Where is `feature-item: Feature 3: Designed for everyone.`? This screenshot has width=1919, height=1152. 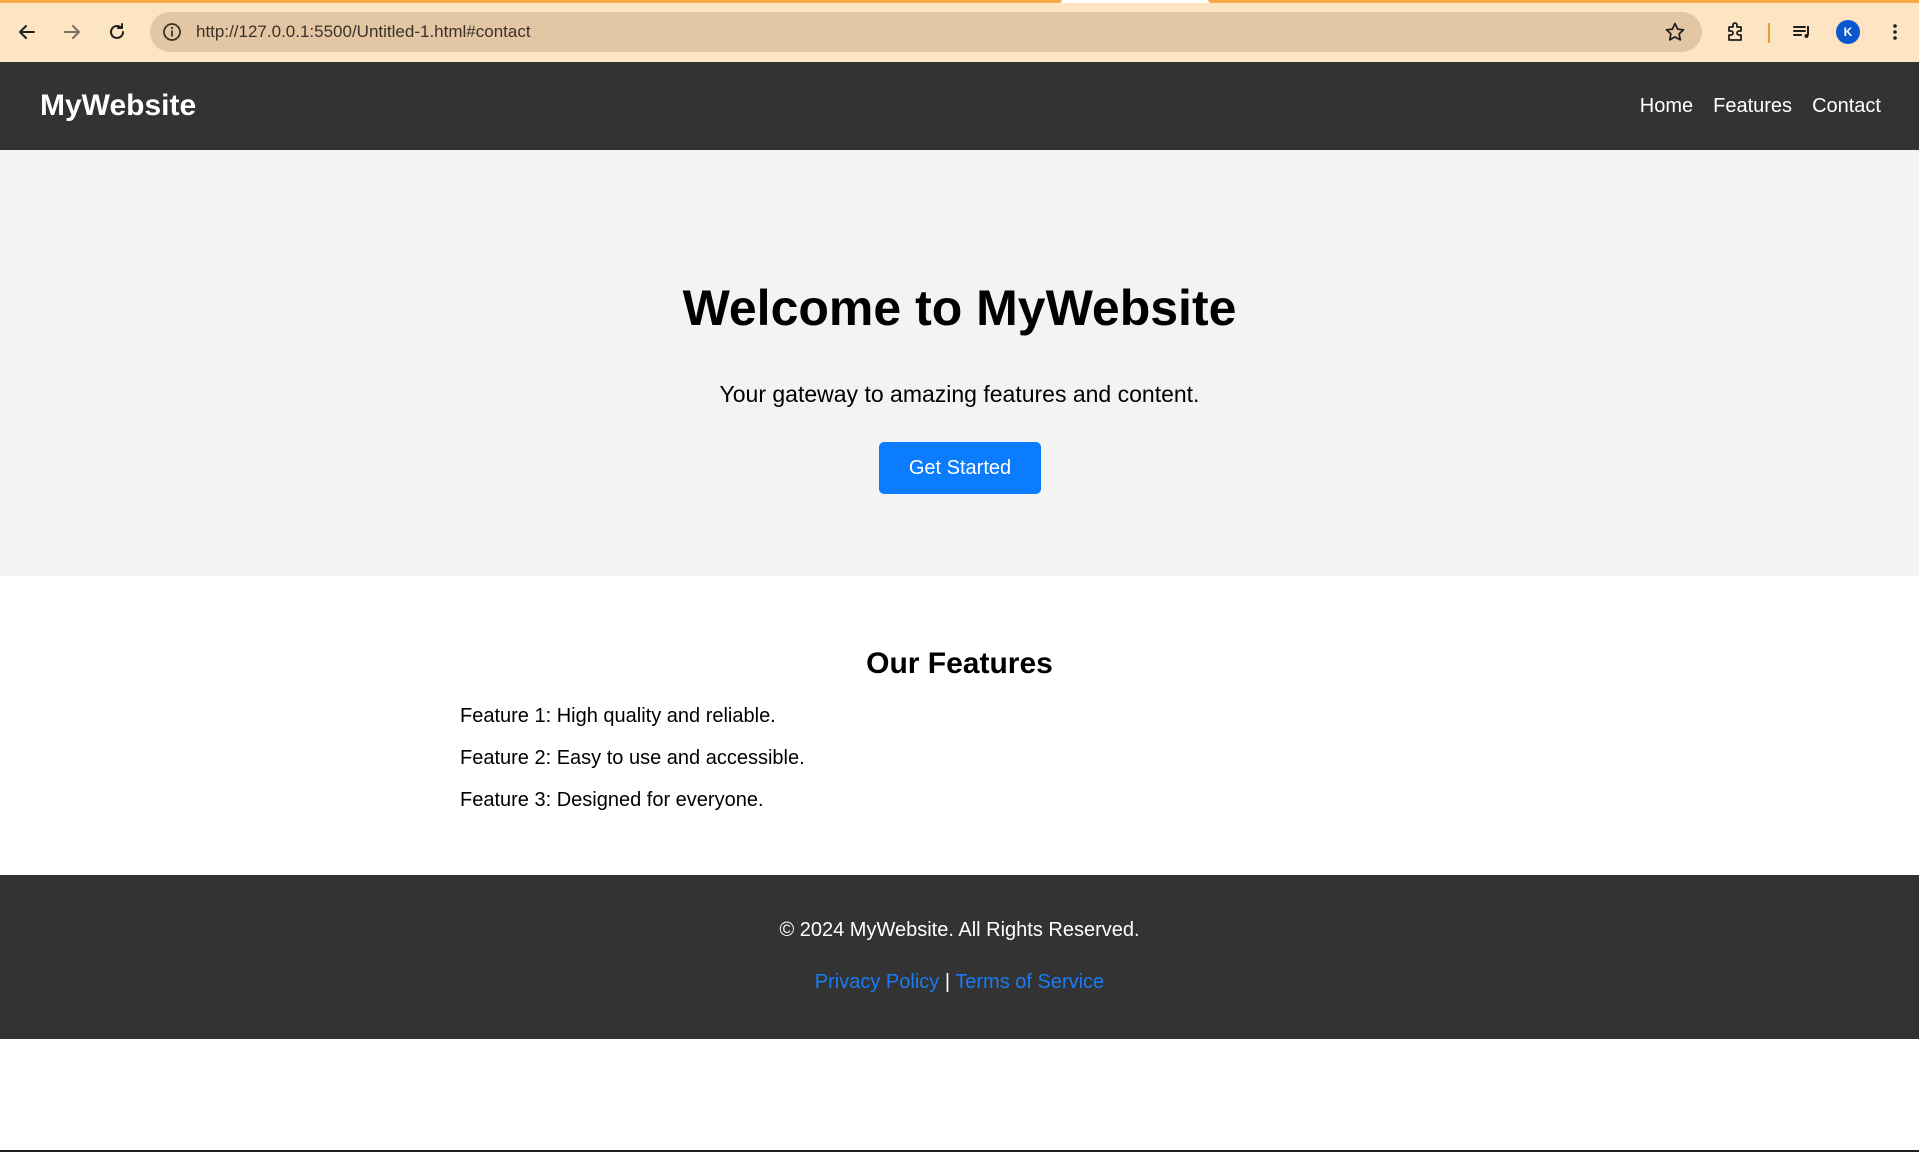 feature-item: Feature 3: Designed for everyone. is located at coordinates (612, 800).